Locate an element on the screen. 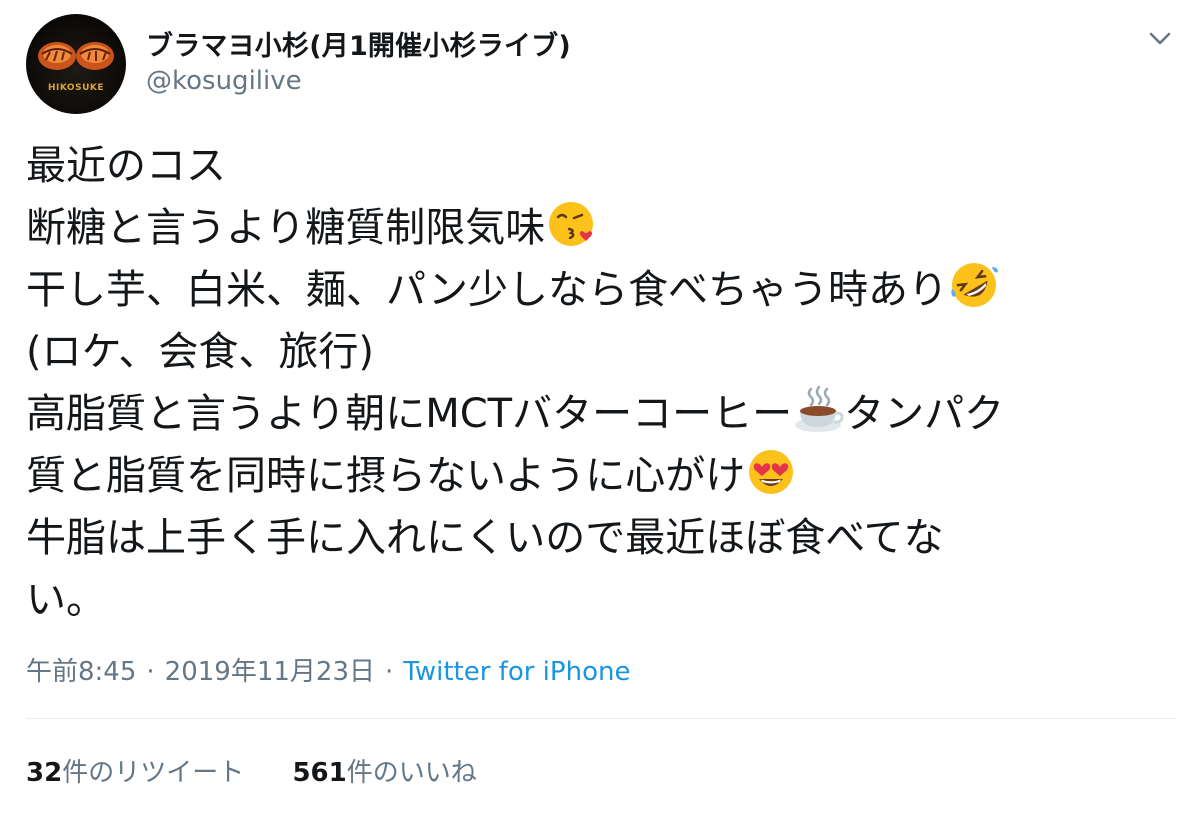  avatar: HIKOSUKE is located at coordinates (76, 64).